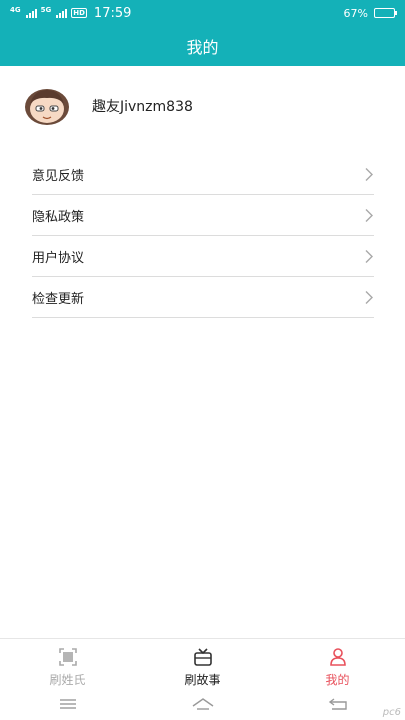 The image size is (405, 720). What do you see at coordinates (385, 13) in the screenshot?
I see `battery-icon` at bounding box center [385, 13].